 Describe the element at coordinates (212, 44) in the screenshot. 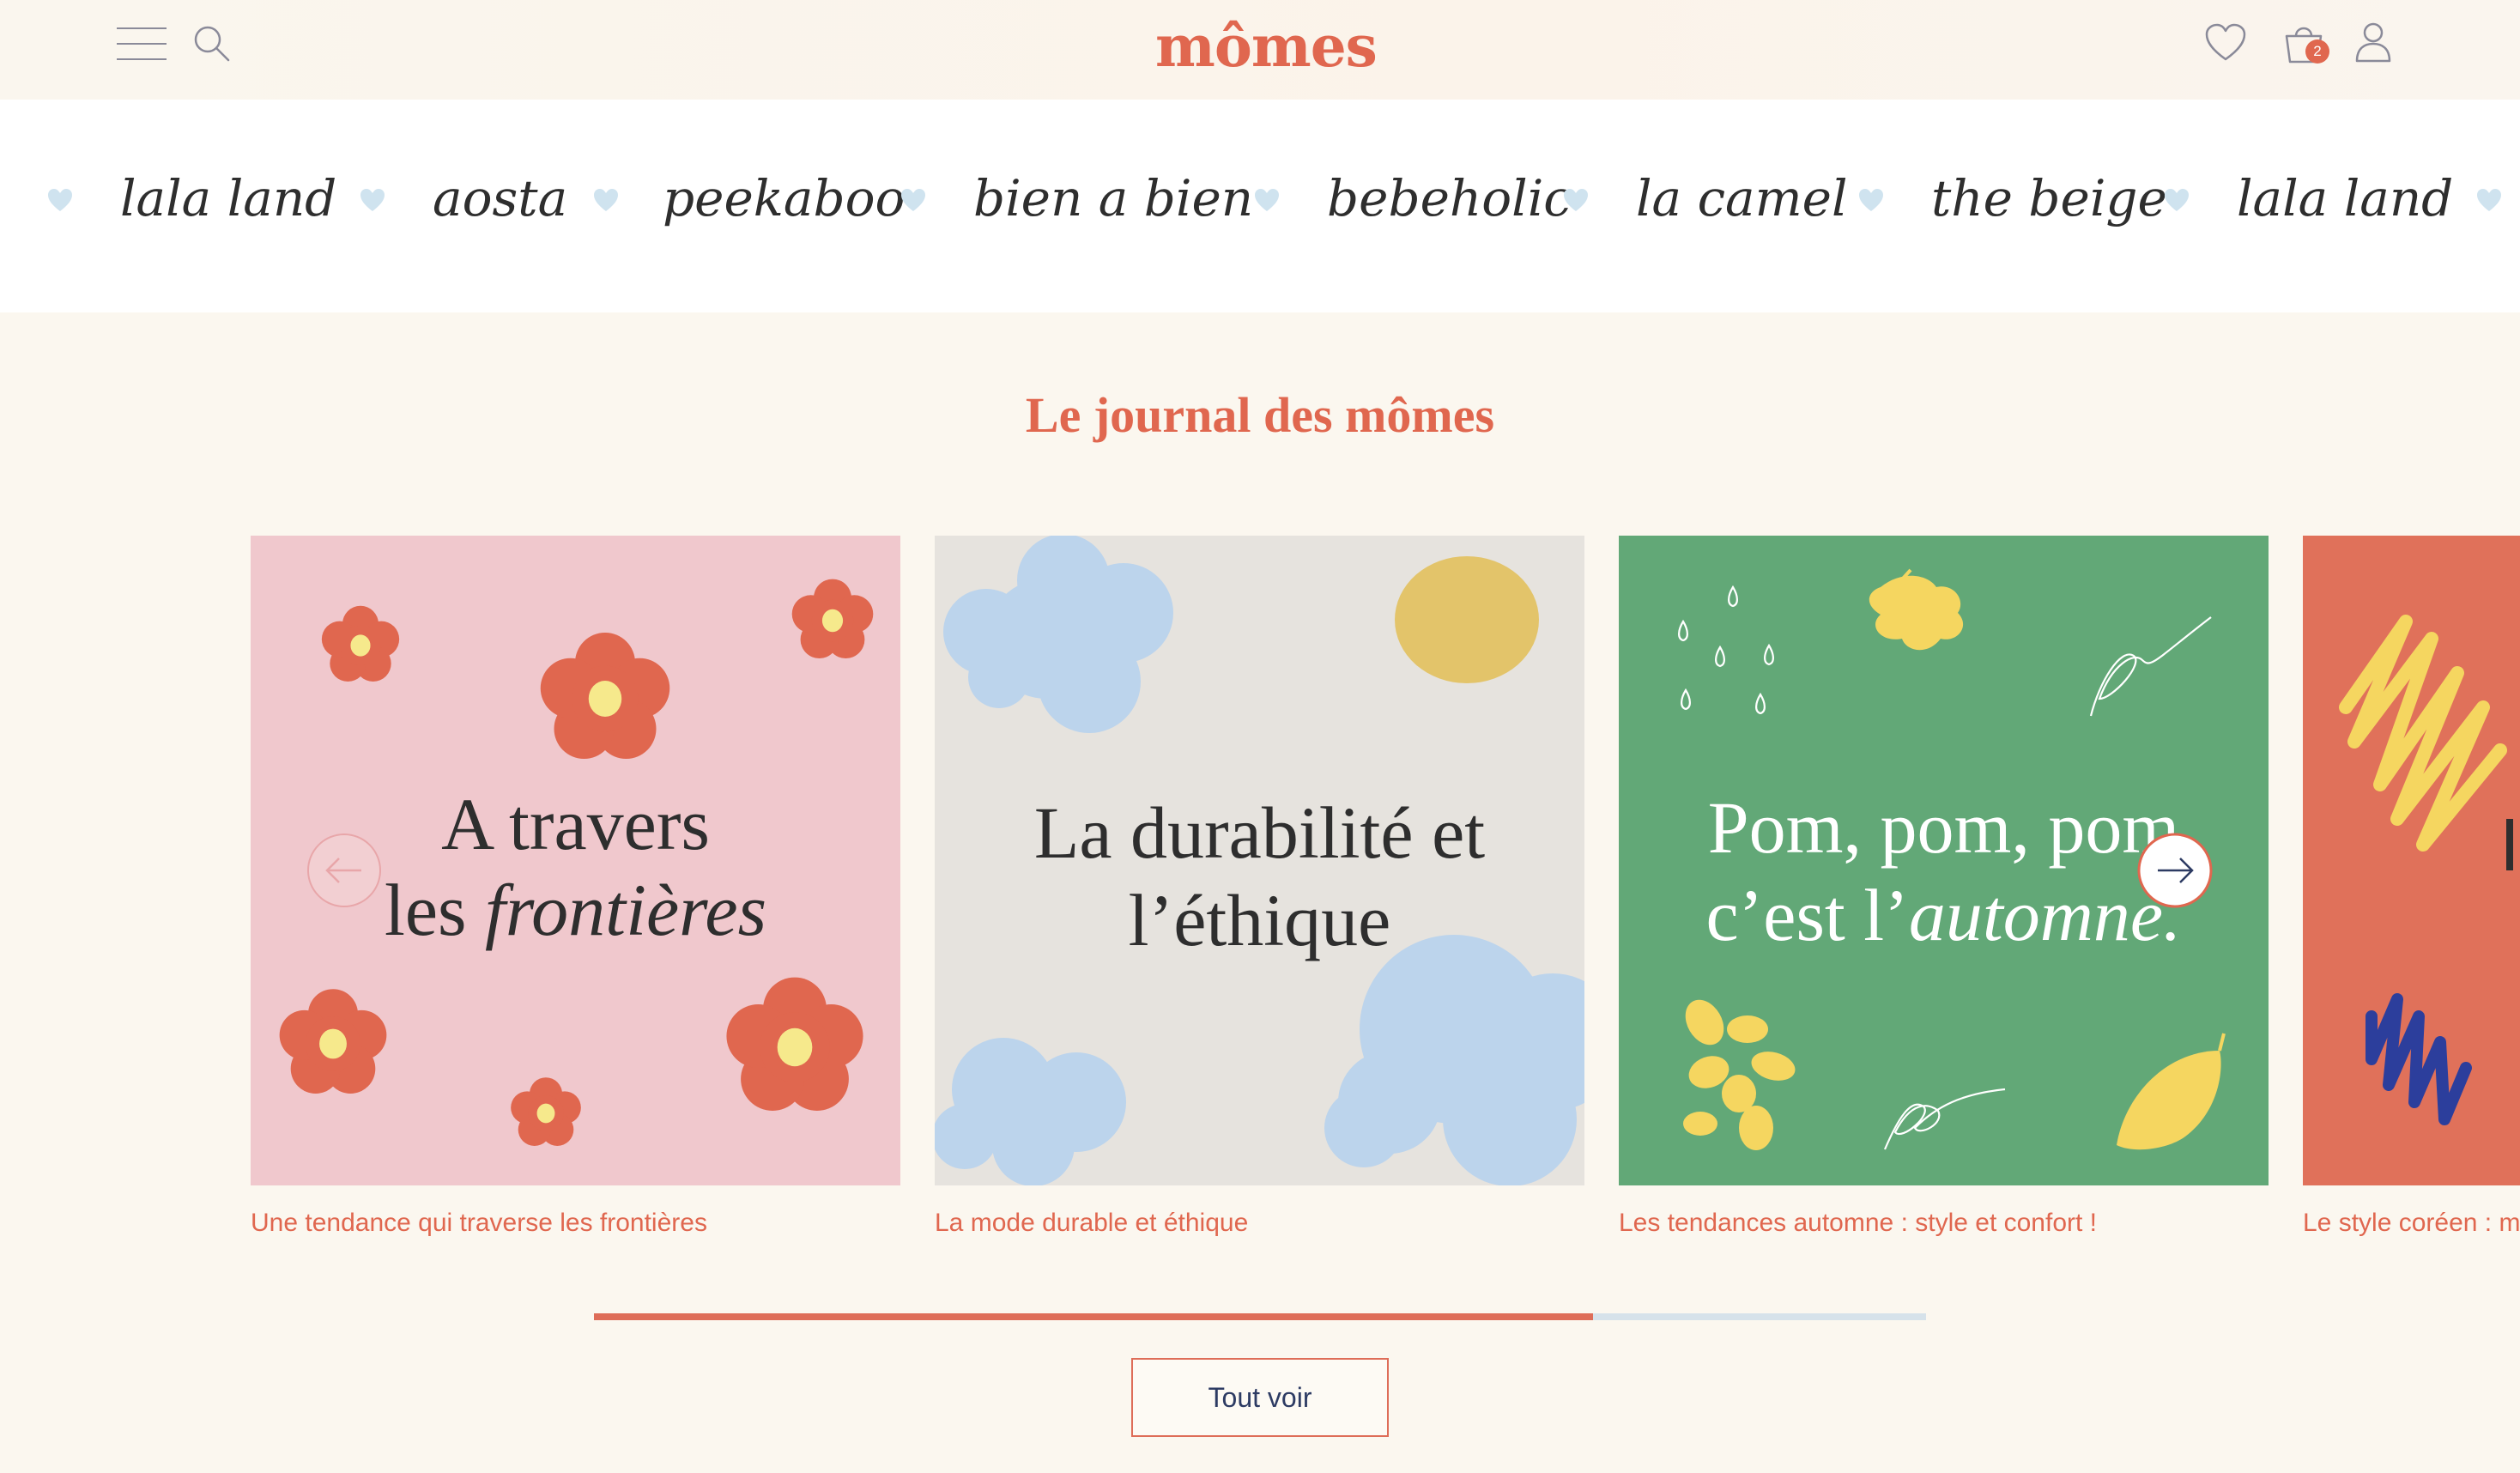

I see `search-icon` at that location.